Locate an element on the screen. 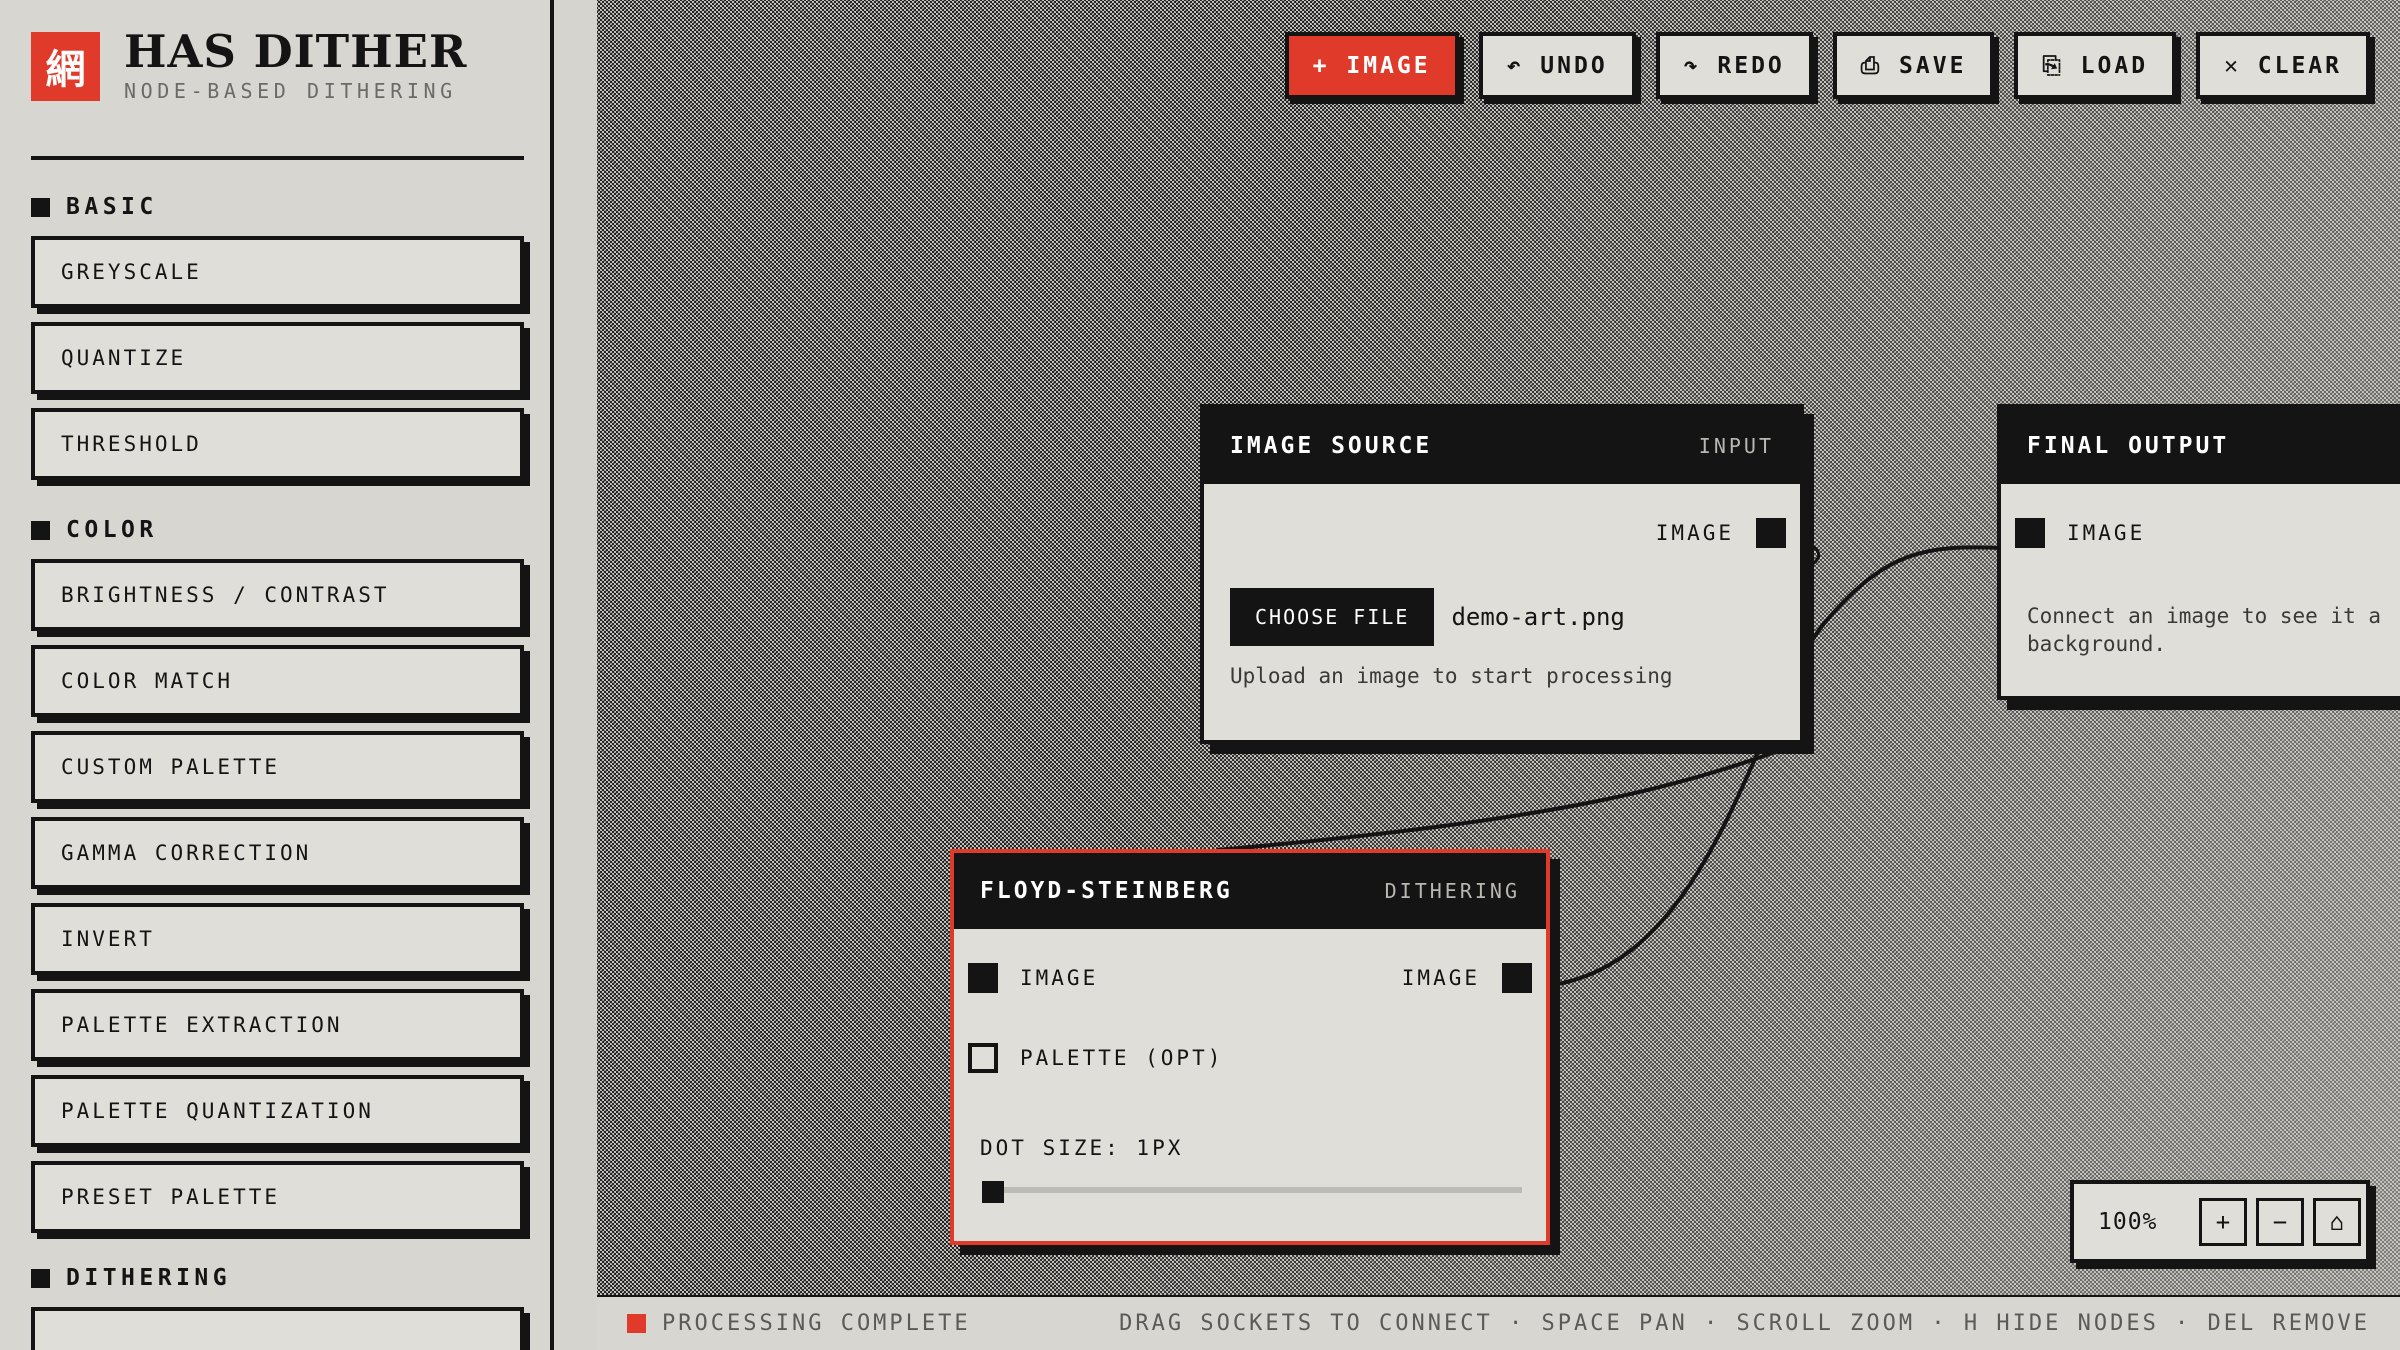 This screenshot has width=2400, height=1350. node-header: FLOYD-STEINBERG DITHERING is located at coordinates (1250, 891).